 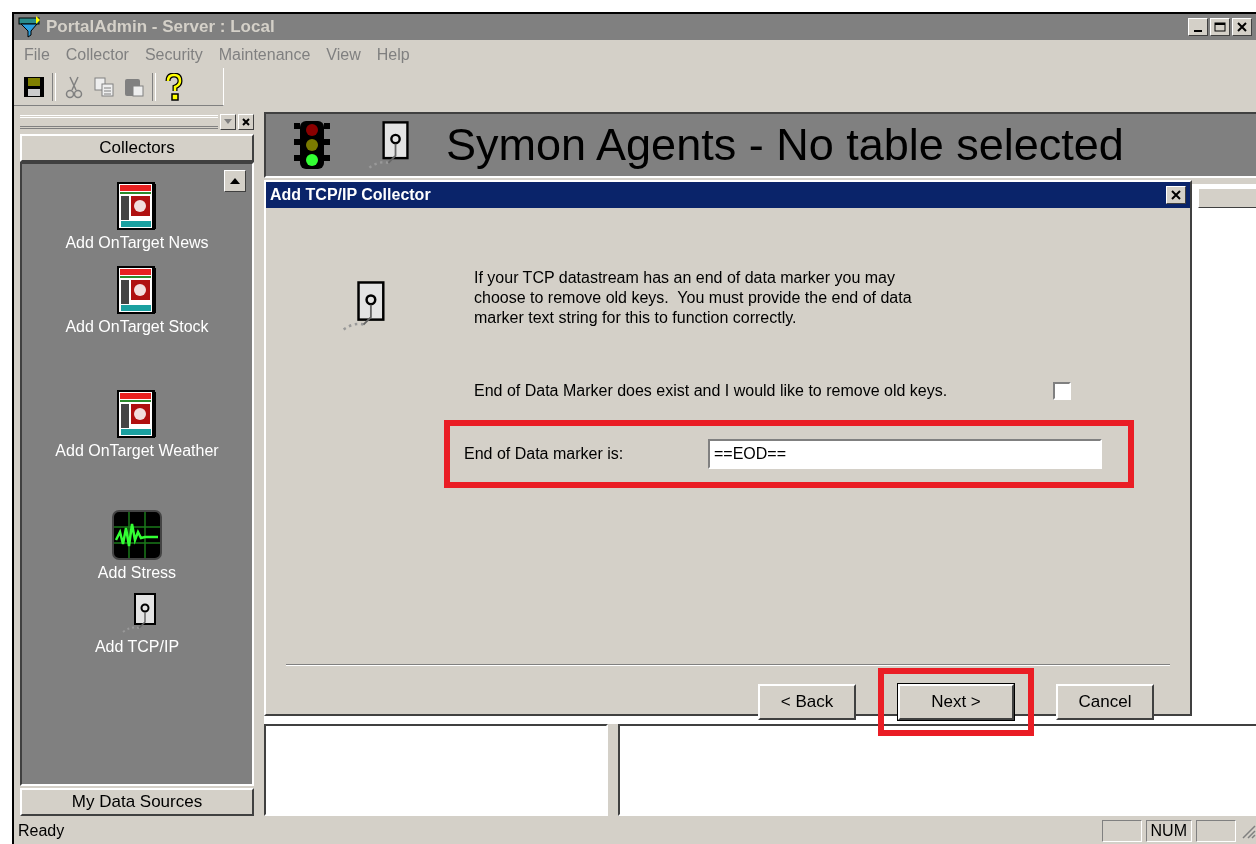 I want to click on checkbox-label: End of Data Marker does exist and I would like to remove old keys., so click(x=711, y=391).